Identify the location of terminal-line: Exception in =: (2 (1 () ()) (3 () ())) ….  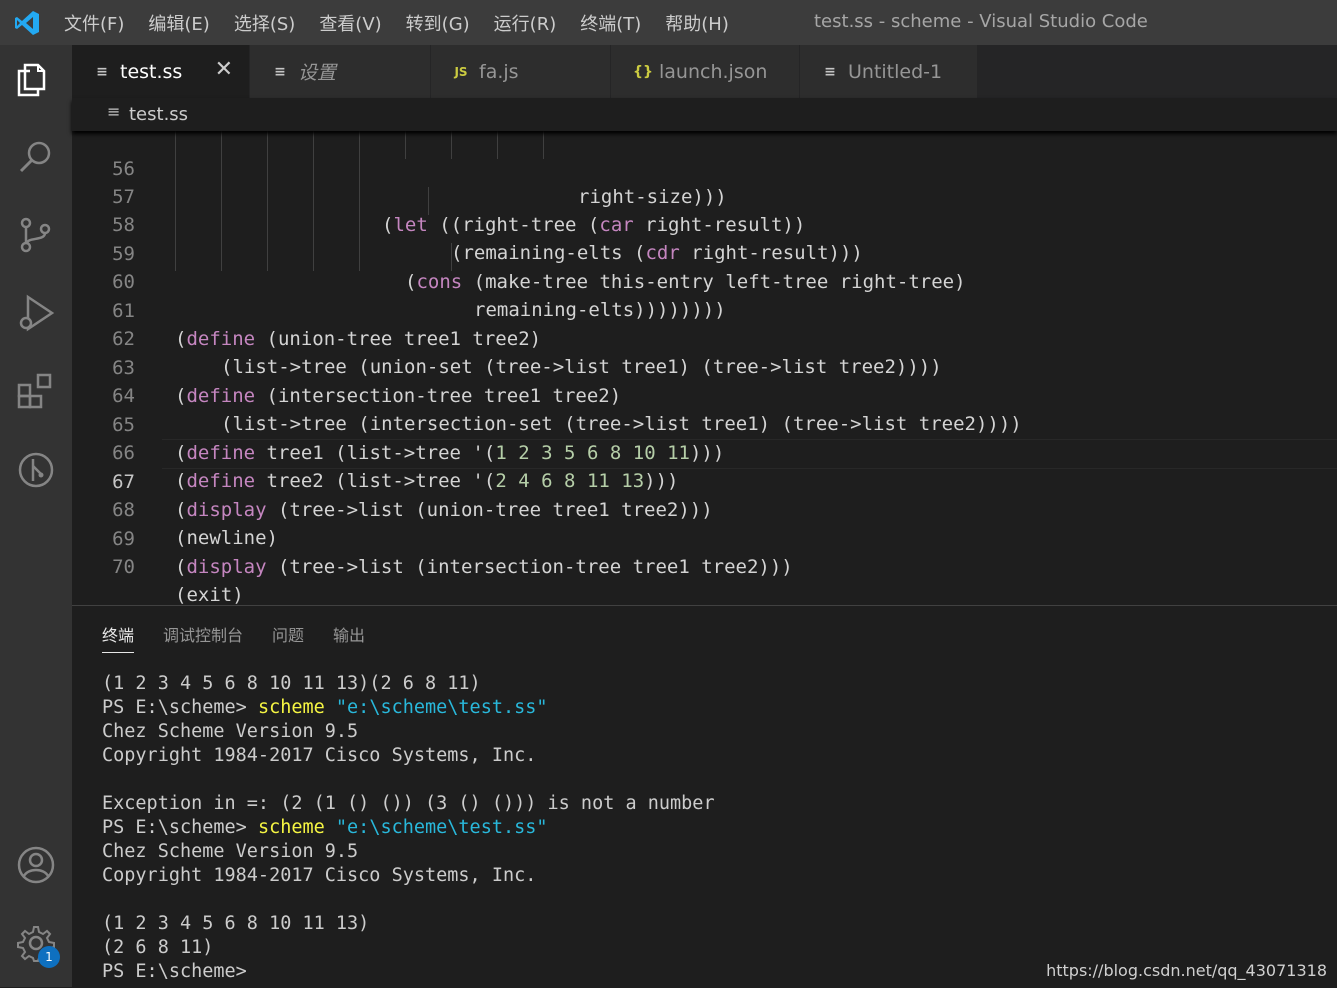
(408, 803).